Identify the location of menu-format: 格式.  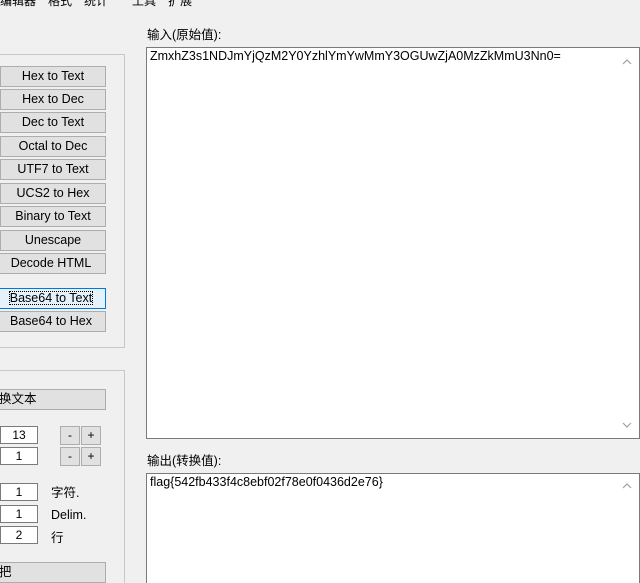
(60, 6).